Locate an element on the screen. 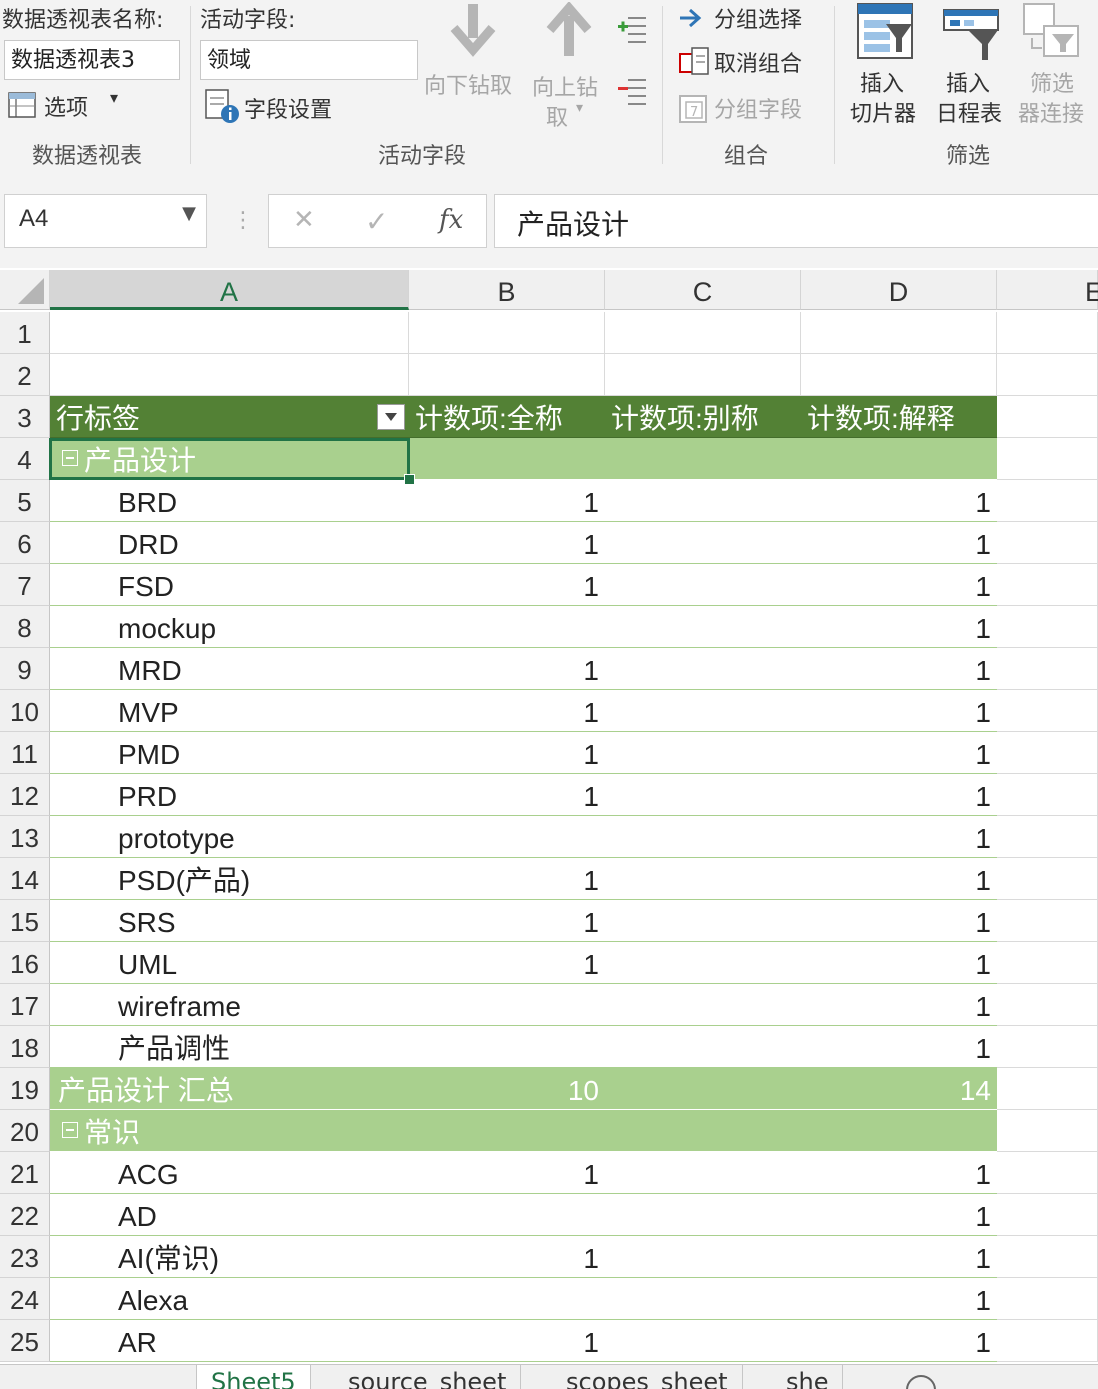  drill-down-button: 向下钻取 is located at coordinates (474, 52).